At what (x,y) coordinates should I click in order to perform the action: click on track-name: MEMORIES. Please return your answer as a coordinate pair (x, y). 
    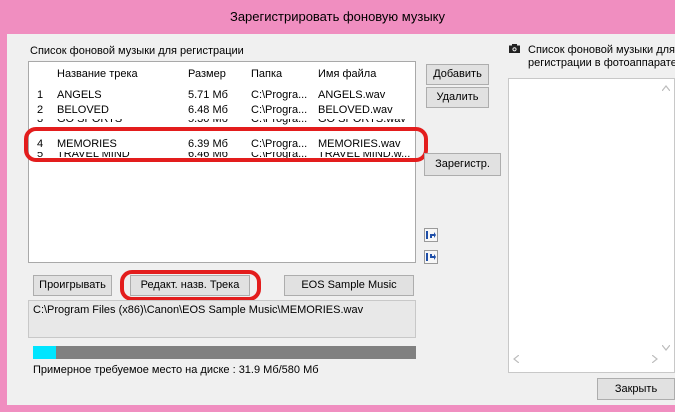
    Looking at the image, I should click on (87, 144).